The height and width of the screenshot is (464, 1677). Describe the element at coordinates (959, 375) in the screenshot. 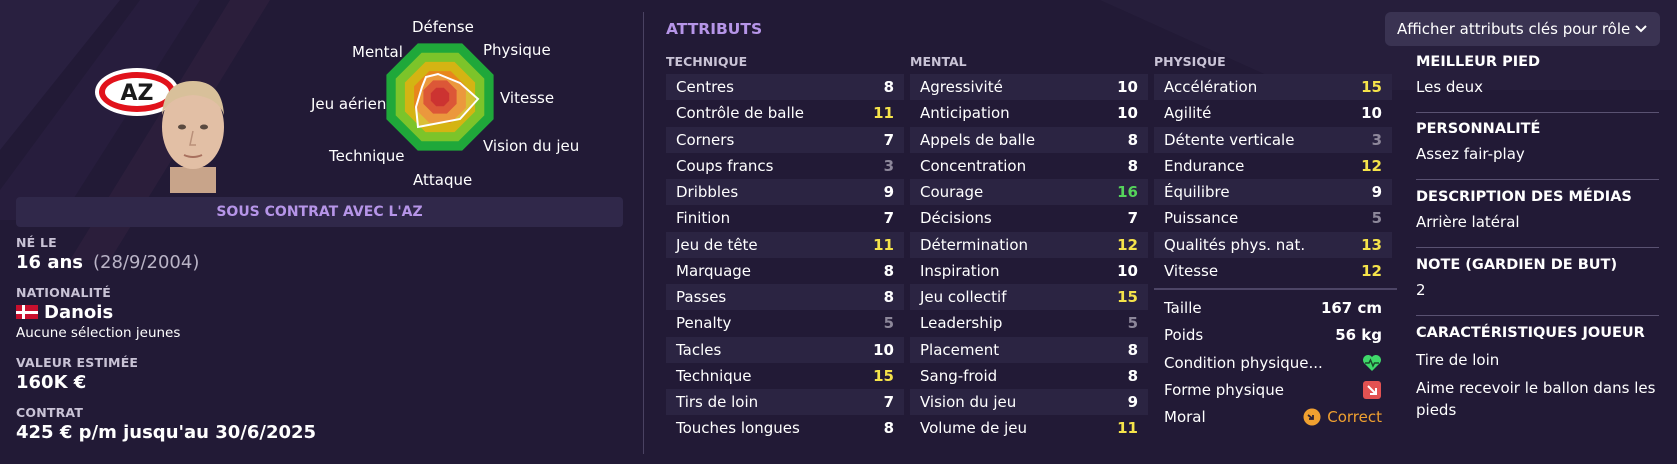

I see `attribute-name: Sang-froid` at that location.